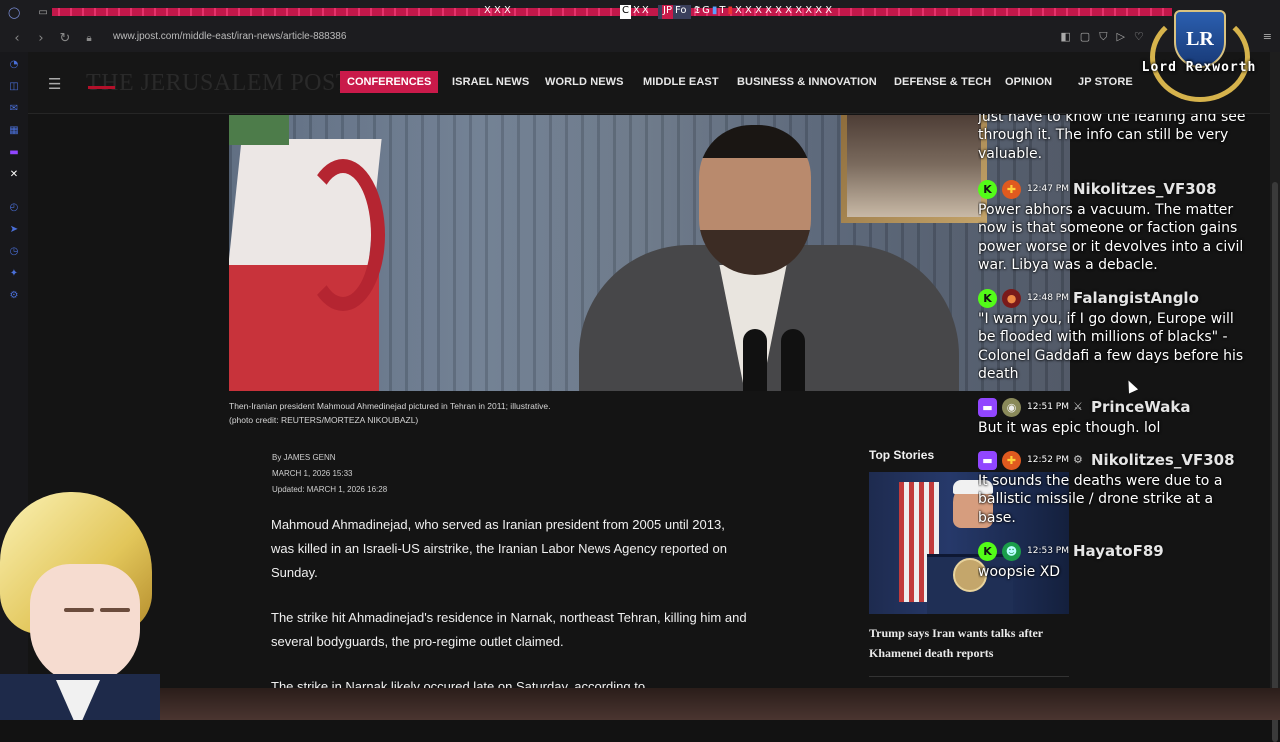  Describe the element at coordinates (1011, 551) in the screenshot. I see `emote-badge-icon: ☻` at that location.